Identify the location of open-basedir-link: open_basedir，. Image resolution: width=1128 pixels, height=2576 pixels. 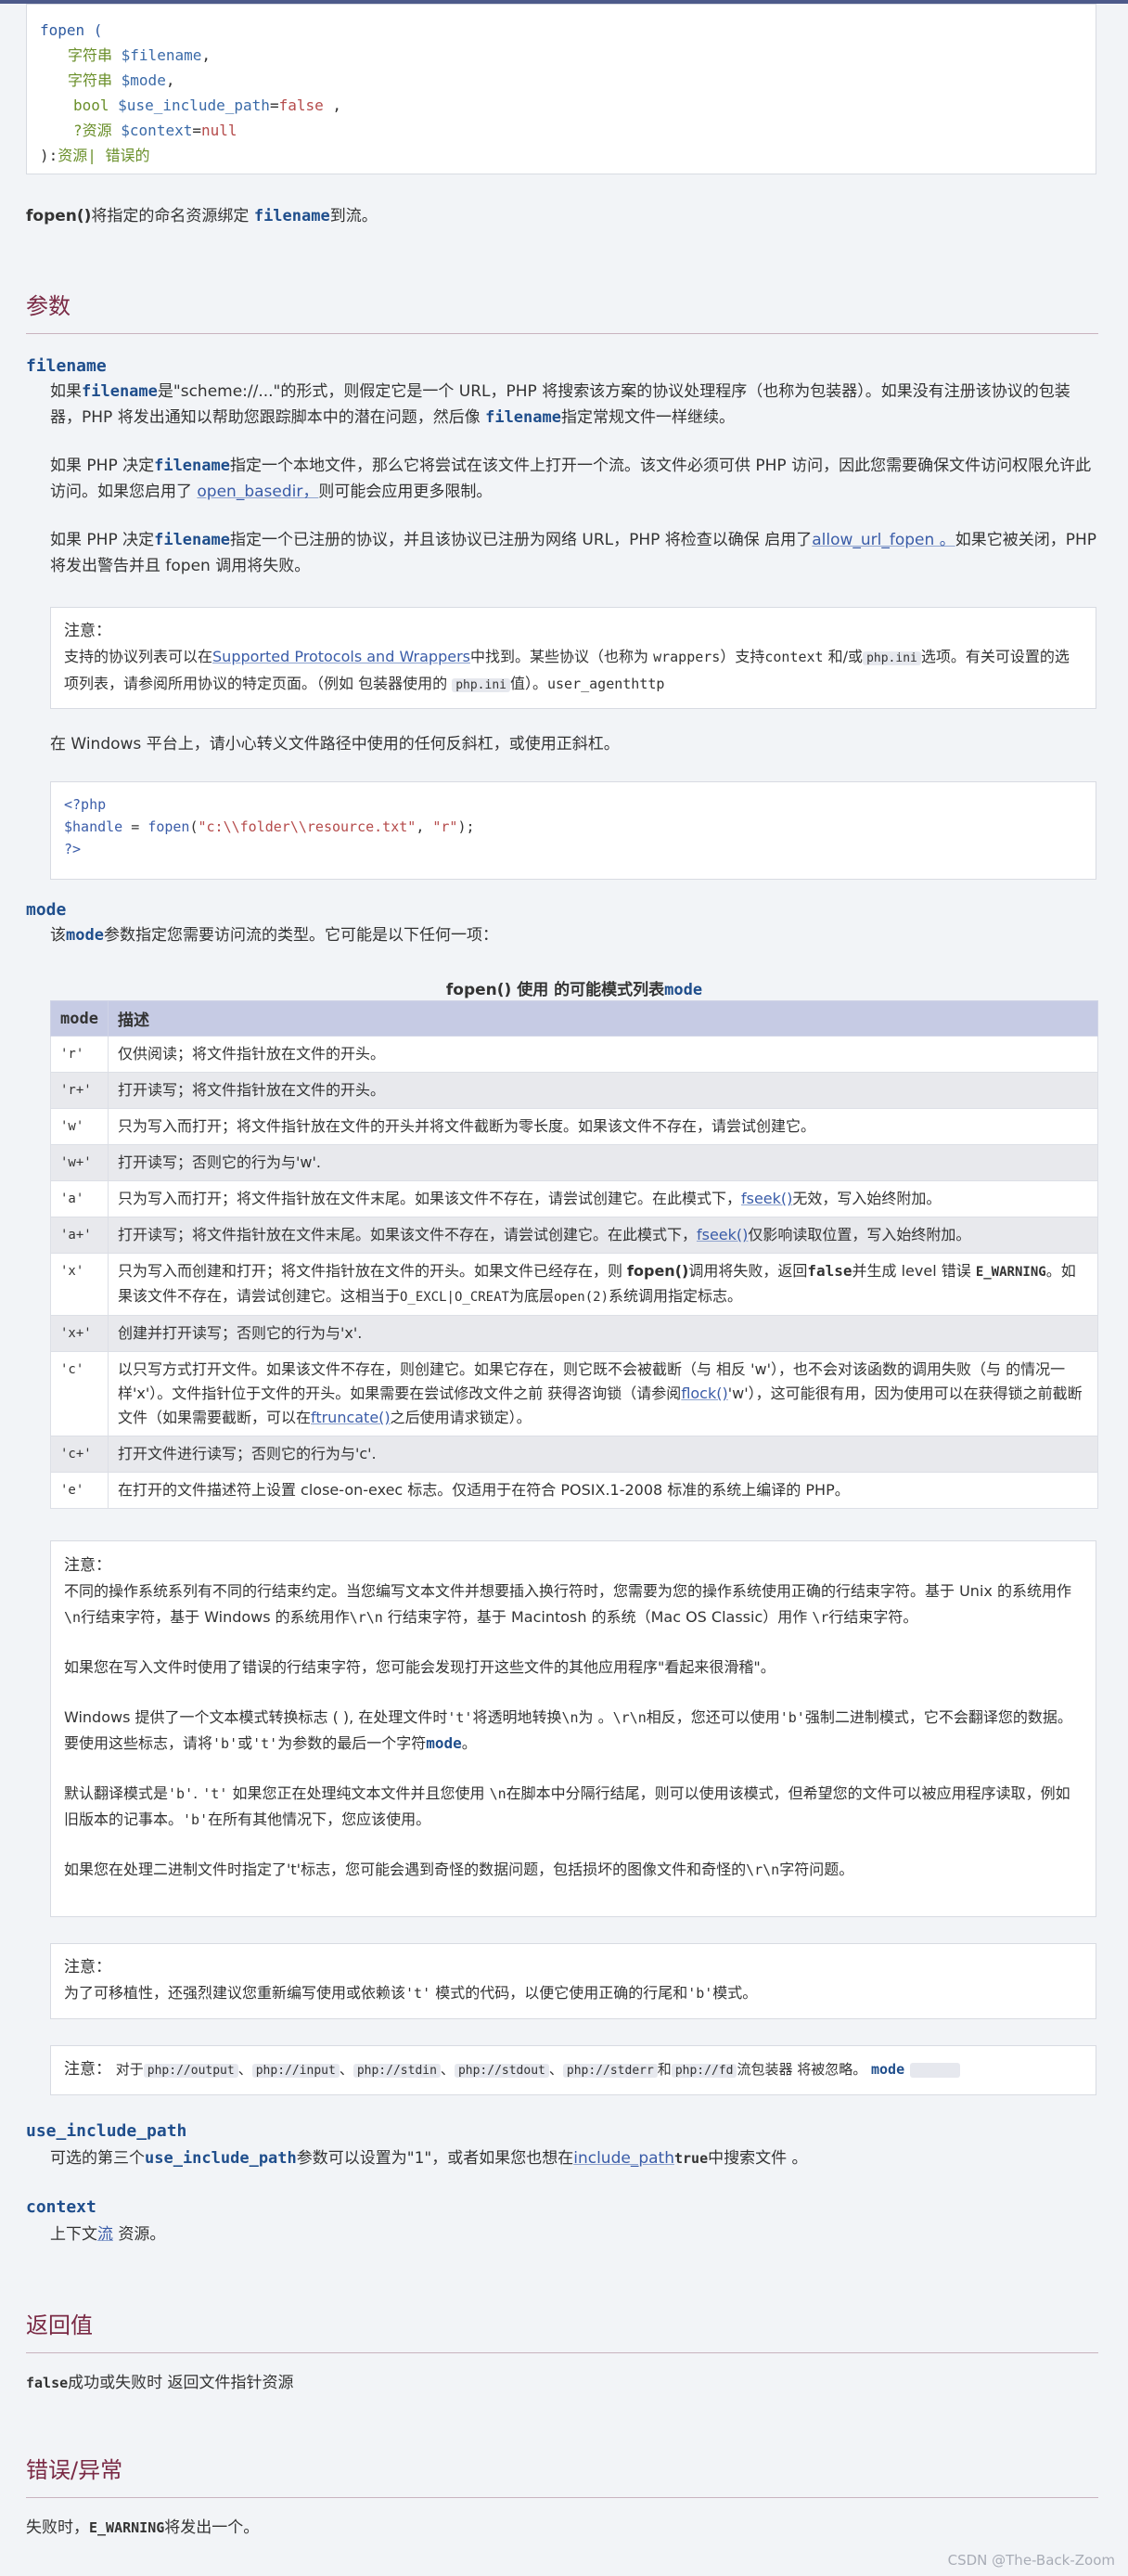
(257, 492).